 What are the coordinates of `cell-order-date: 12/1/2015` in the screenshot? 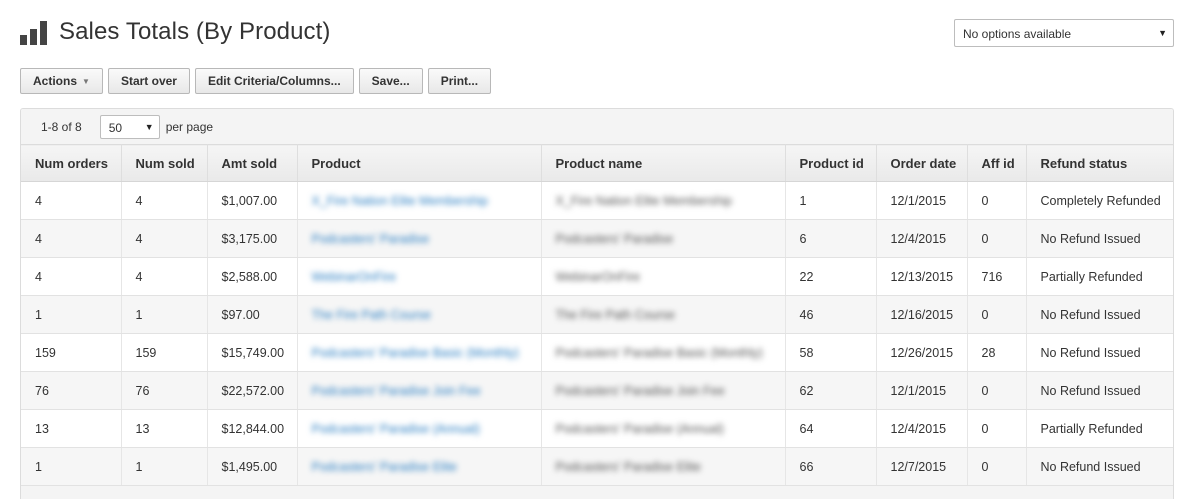 It's located at (922, 200).